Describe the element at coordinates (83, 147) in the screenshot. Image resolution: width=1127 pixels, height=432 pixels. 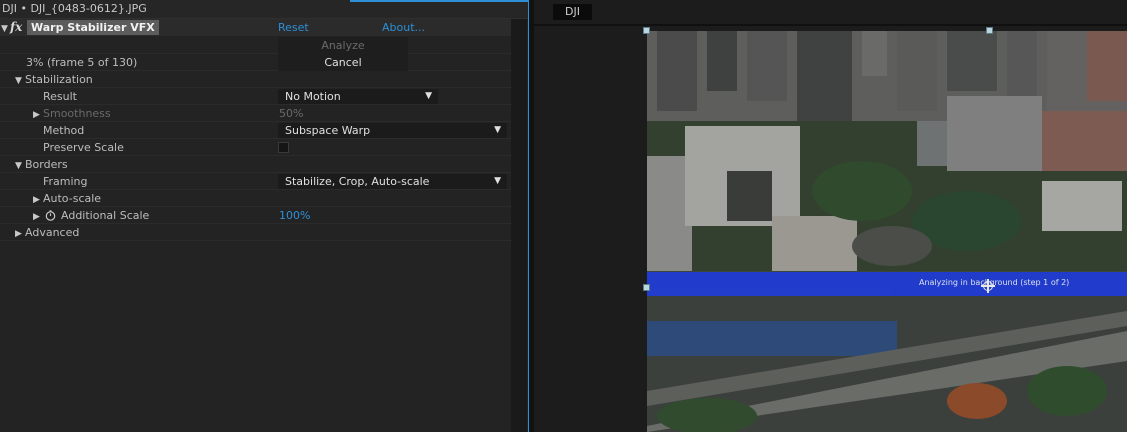
I see `preserve-scale-label: Preserve Scale` at that location.